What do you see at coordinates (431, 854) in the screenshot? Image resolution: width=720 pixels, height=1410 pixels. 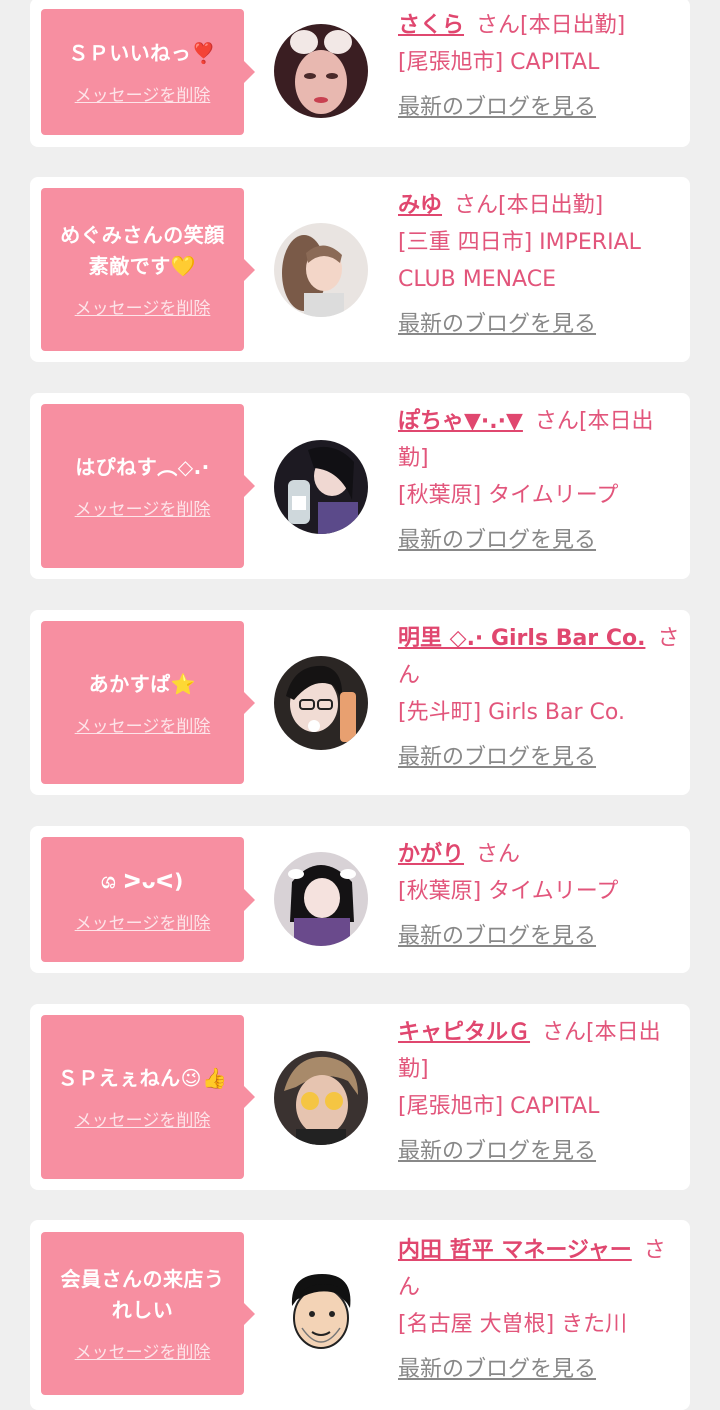 I see `cast-name-link: かがり` at bounding box center [431, 854].